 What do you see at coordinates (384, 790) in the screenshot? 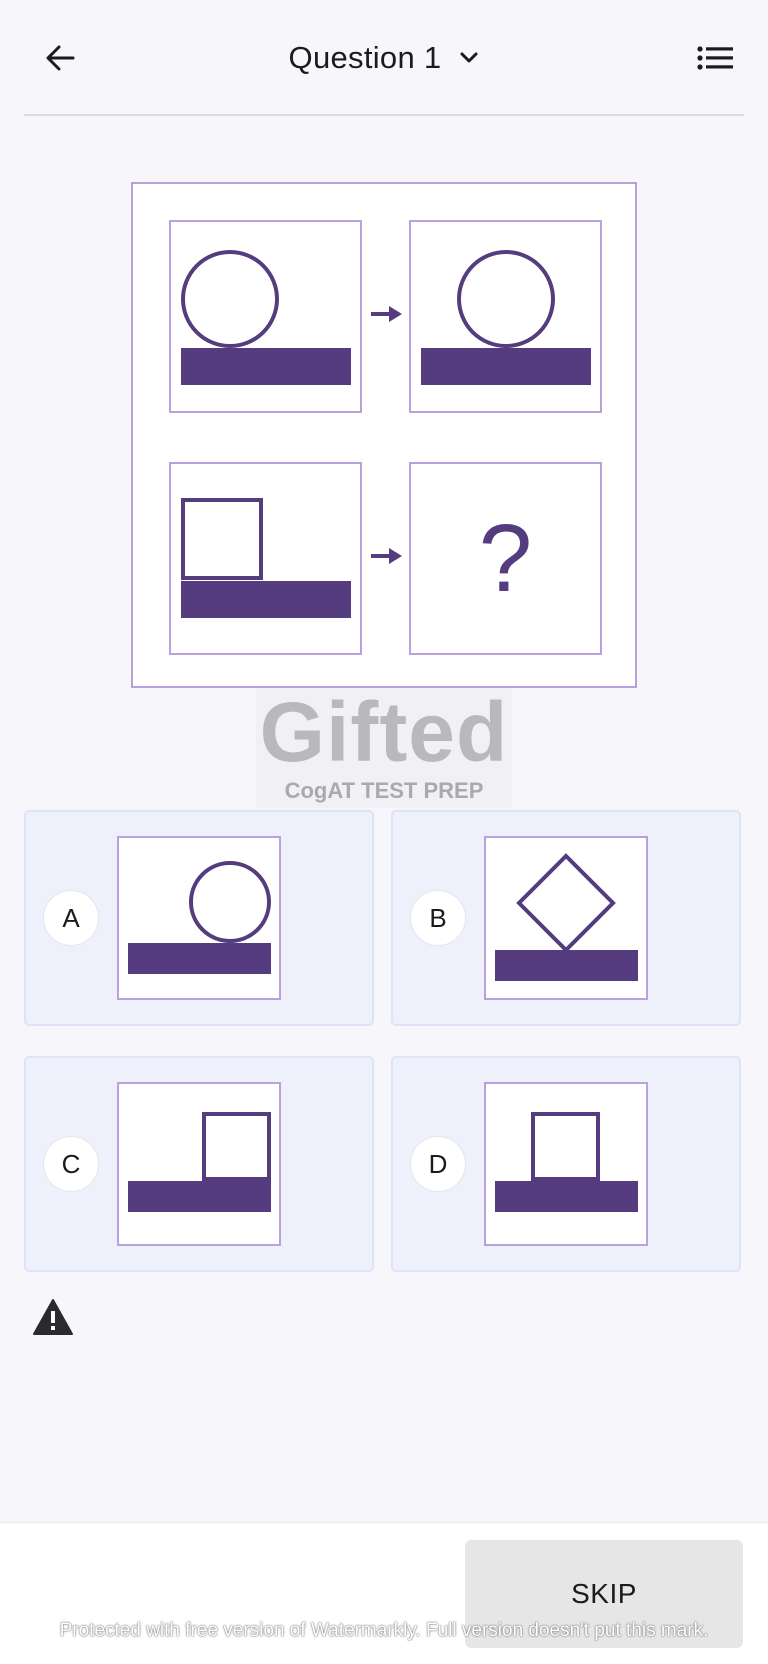
I see `logo-subtitle: CogAT TEST PREP` at bounding box center [384, 790].